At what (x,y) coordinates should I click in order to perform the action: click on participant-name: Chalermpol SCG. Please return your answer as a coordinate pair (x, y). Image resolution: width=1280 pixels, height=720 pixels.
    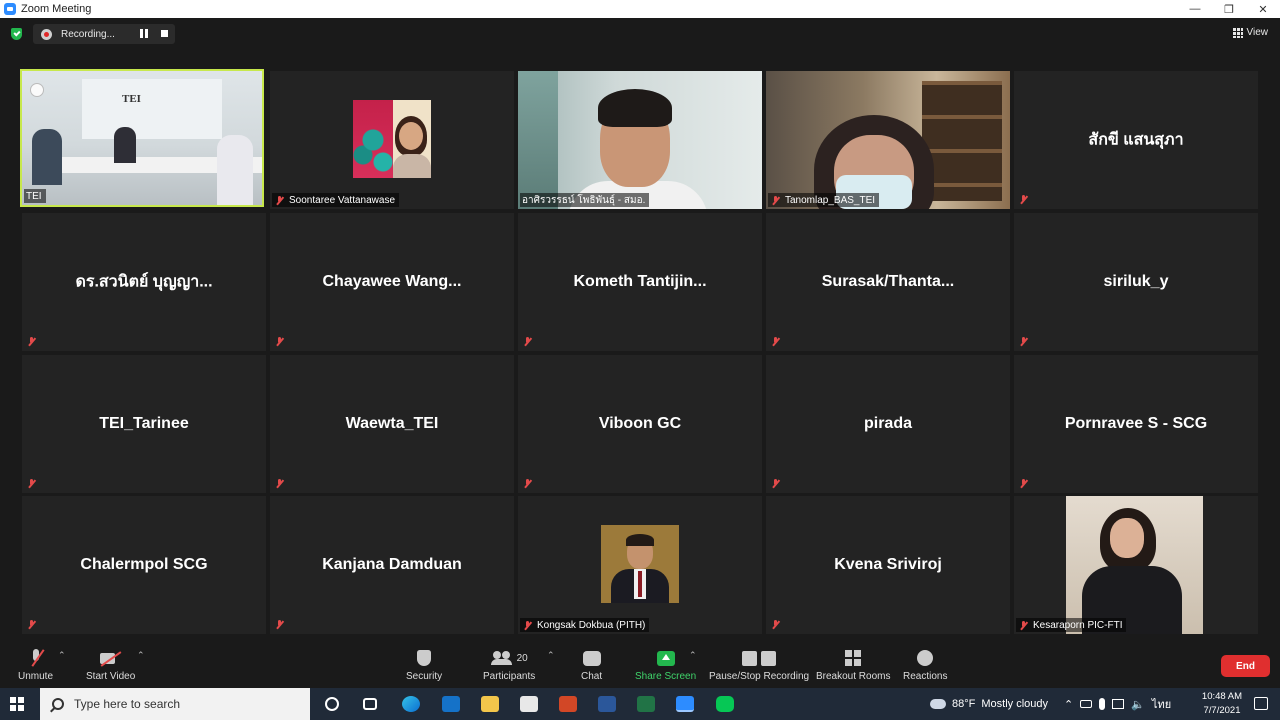
    Looking at the image, I should click on (144, 564).